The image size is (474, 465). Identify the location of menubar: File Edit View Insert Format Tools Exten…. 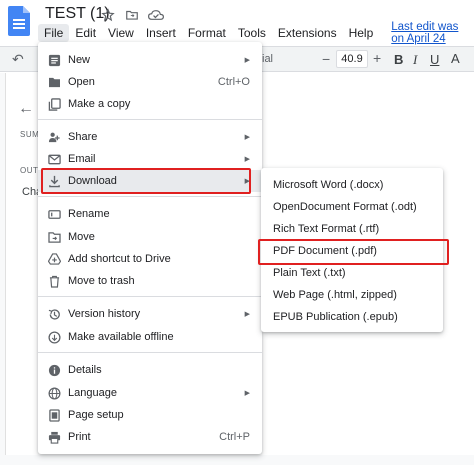
(256, 33).